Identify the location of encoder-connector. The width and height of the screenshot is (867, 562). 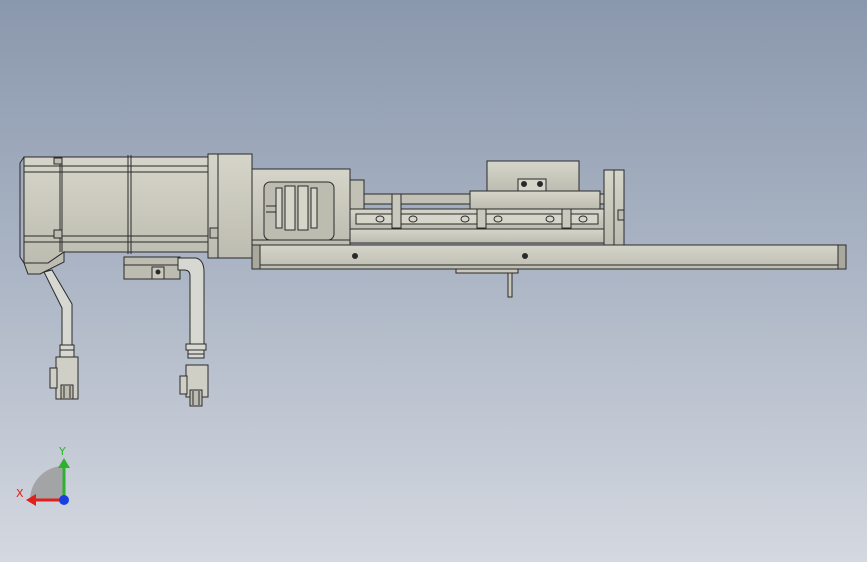
(194, 385).